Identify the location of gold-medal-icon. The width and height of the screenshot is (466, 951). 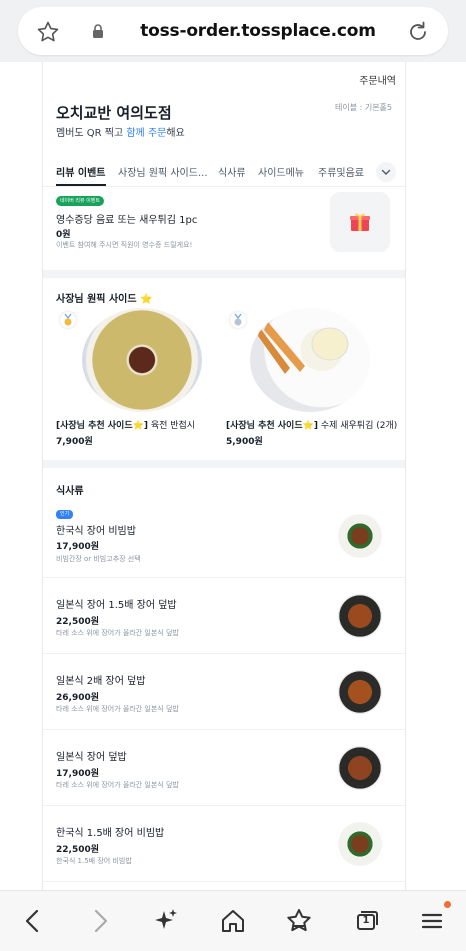
(68, 320).